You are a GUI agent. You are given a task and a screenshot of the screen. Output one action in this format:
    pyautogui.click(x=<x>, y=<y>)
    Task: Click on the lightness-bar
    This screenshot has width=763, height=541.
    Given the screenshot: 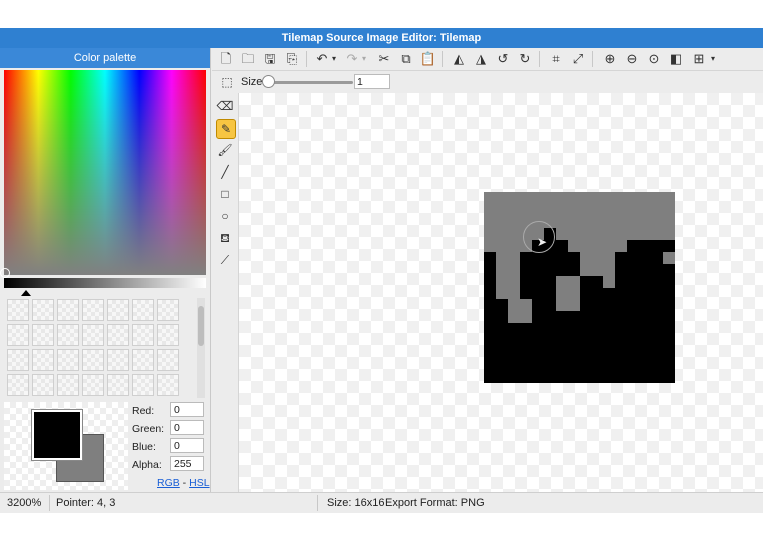 What is the action you would take?
    pyautogui.click(x=105, y=283)
    